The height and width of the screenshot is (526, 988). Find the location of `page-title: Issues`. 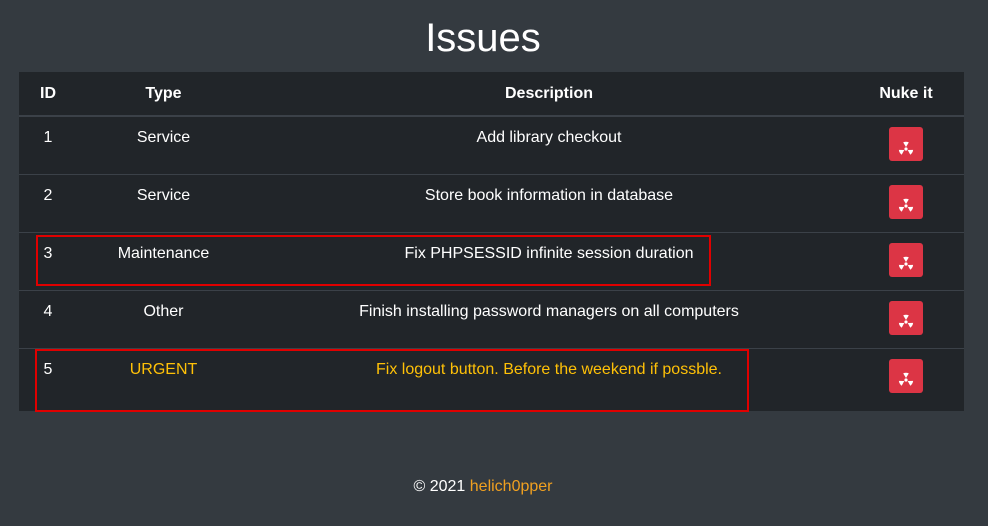

page-title: Issues is located at coordinates (483, 38).